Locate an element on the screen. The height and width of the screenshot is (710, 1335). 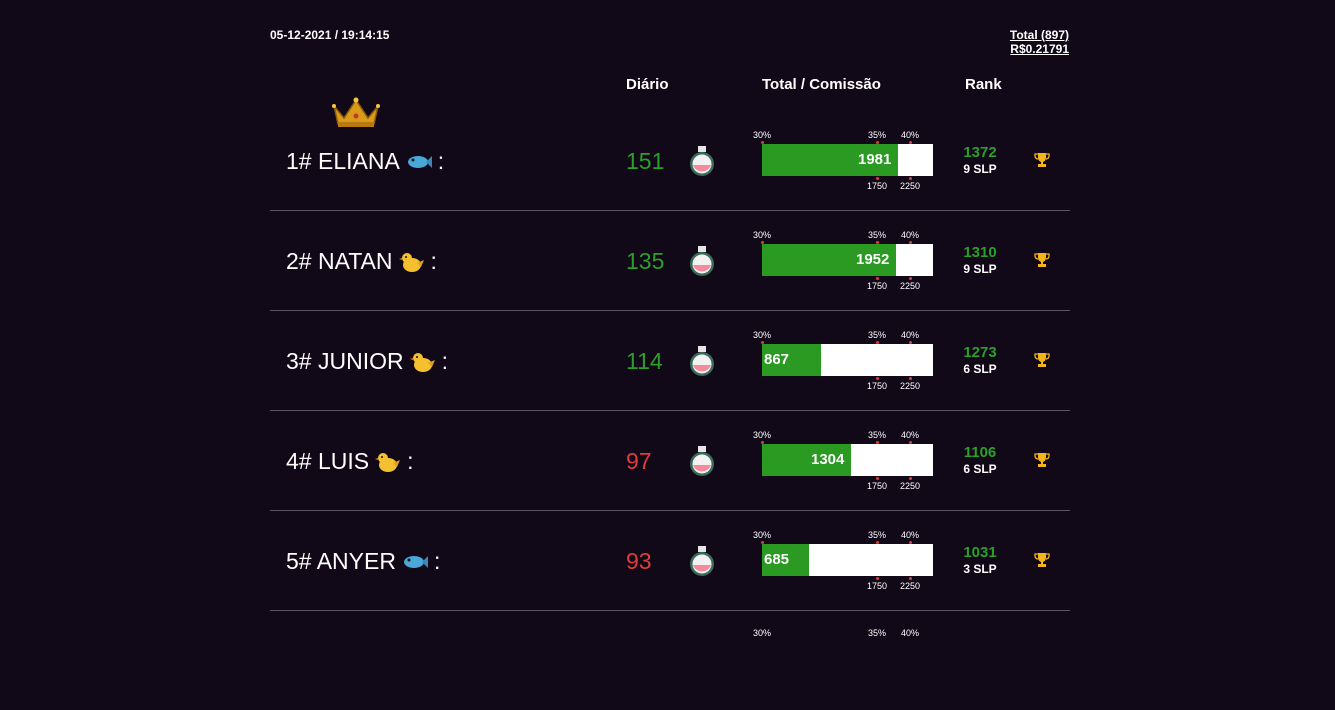
player-name: 3# JUNIOR : is located at coordinates (367, 361).